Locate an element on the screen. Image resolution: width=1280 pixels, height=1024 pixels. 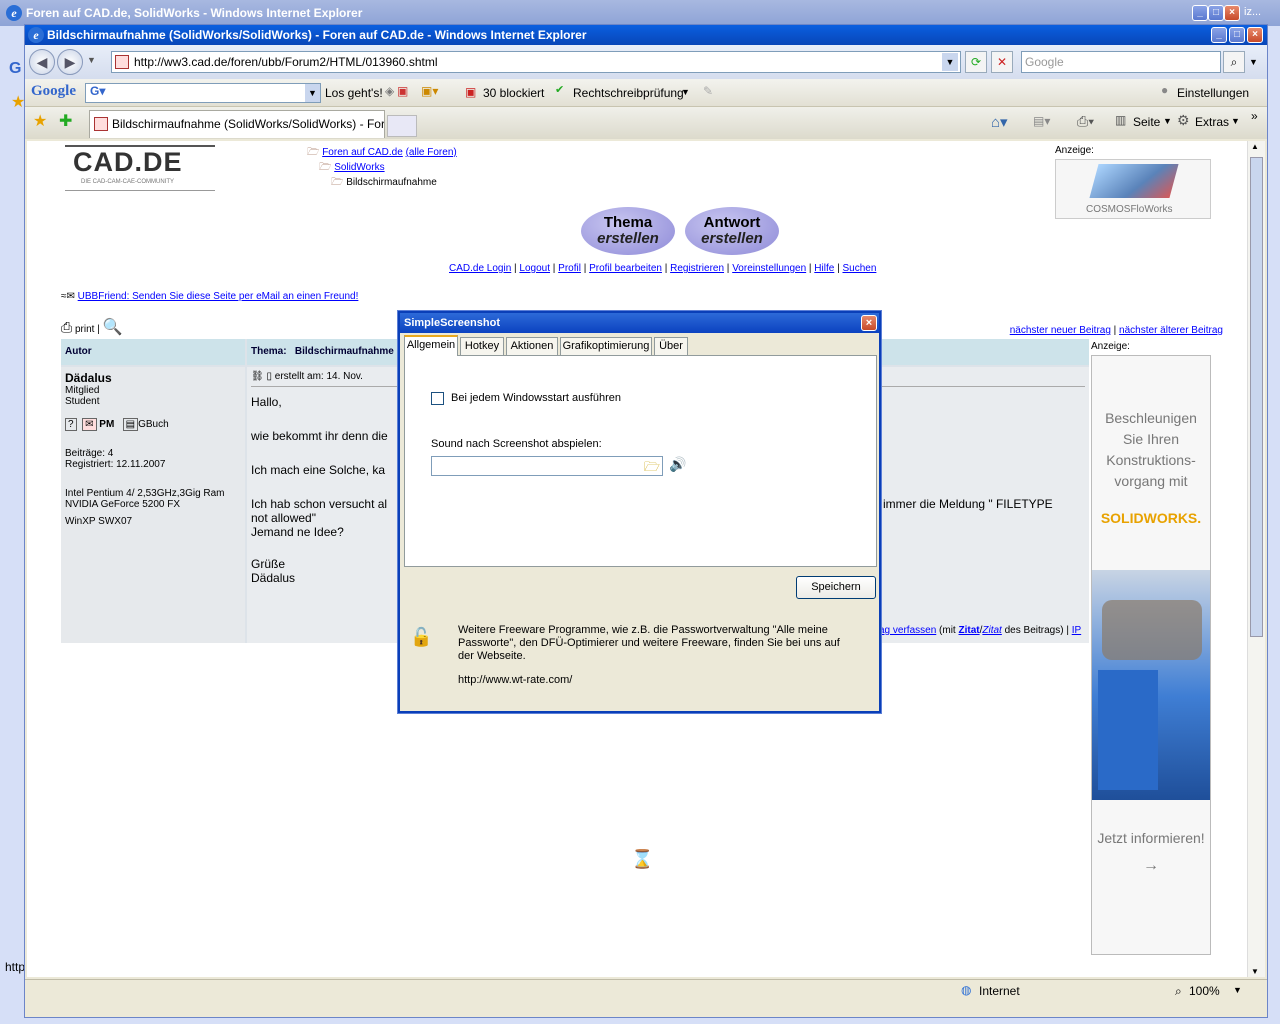
history-dropdown-icon: ▼ is located at coordinates (91, 60).